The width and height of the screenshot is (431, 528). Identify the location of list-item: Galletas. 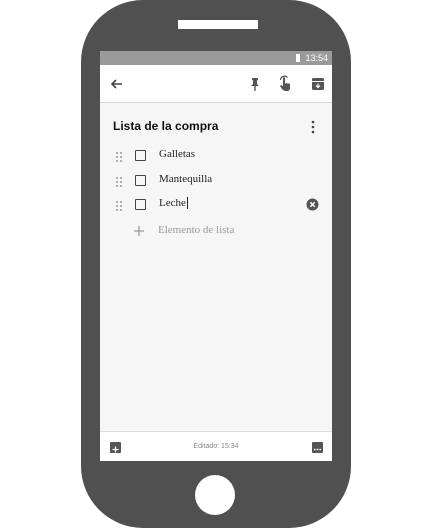
(216, 156).